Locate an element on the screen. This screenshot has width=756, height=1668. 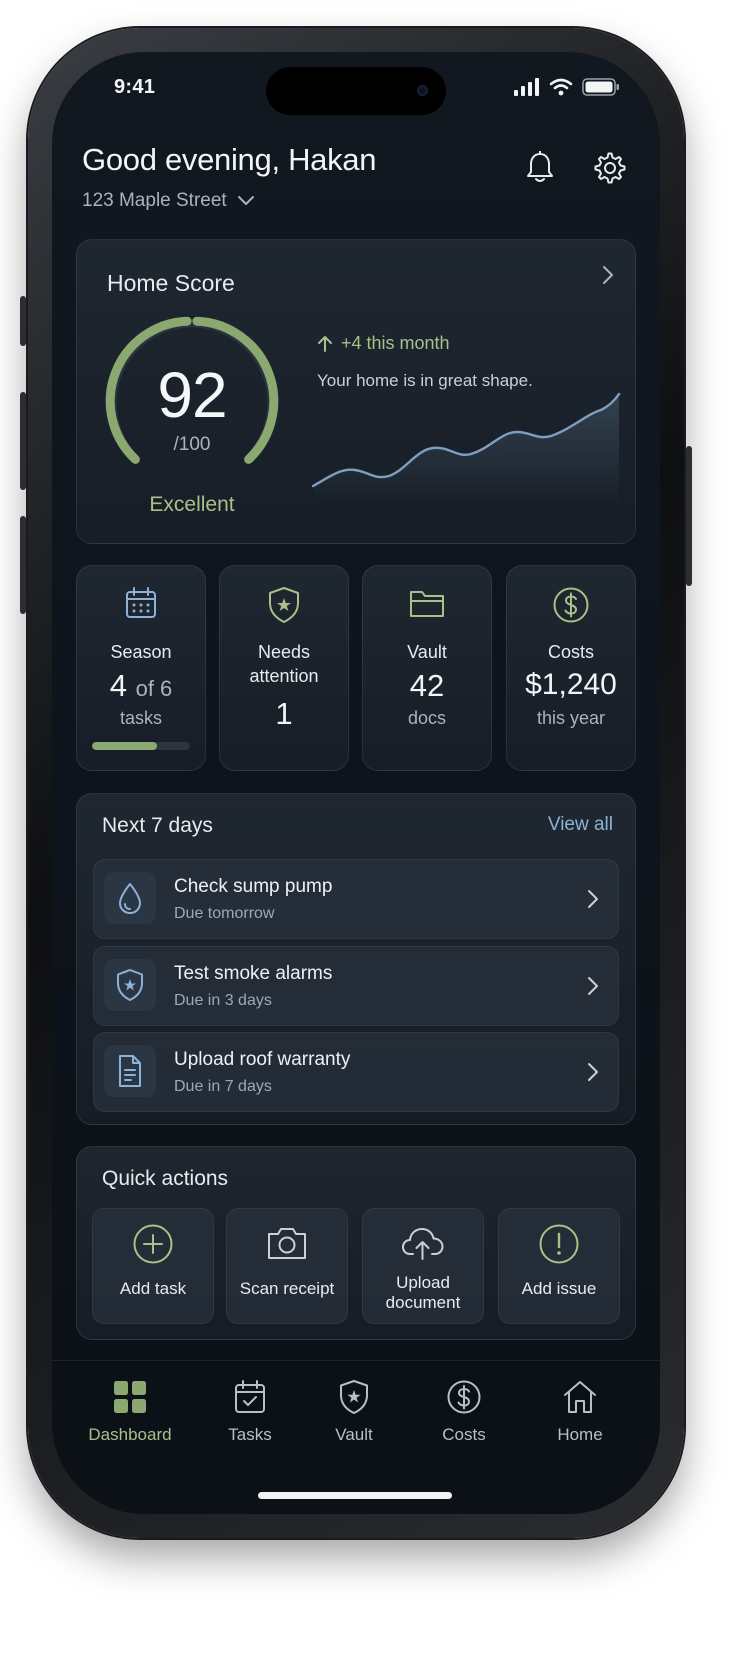
next-7-days-title: Next 7 days is located at coordinates (157, 825).